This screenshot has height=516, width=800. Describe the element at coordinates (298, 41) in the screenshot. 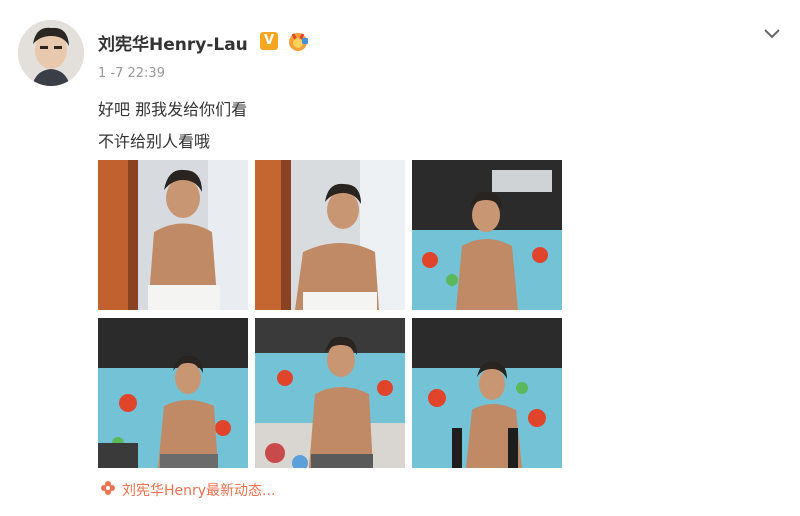

I see `medal-icon` at that location.